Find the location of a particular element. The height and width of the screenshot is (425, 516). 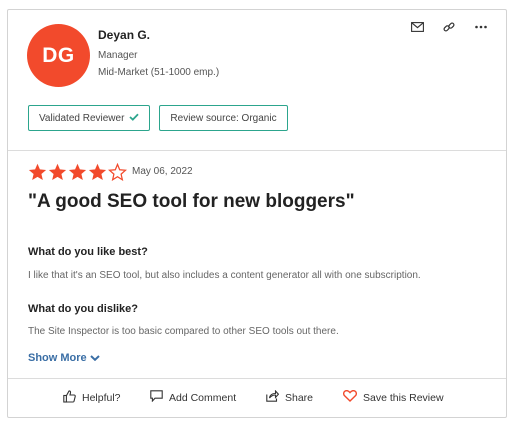

avatar: DG is located at coordinates (58, 55).